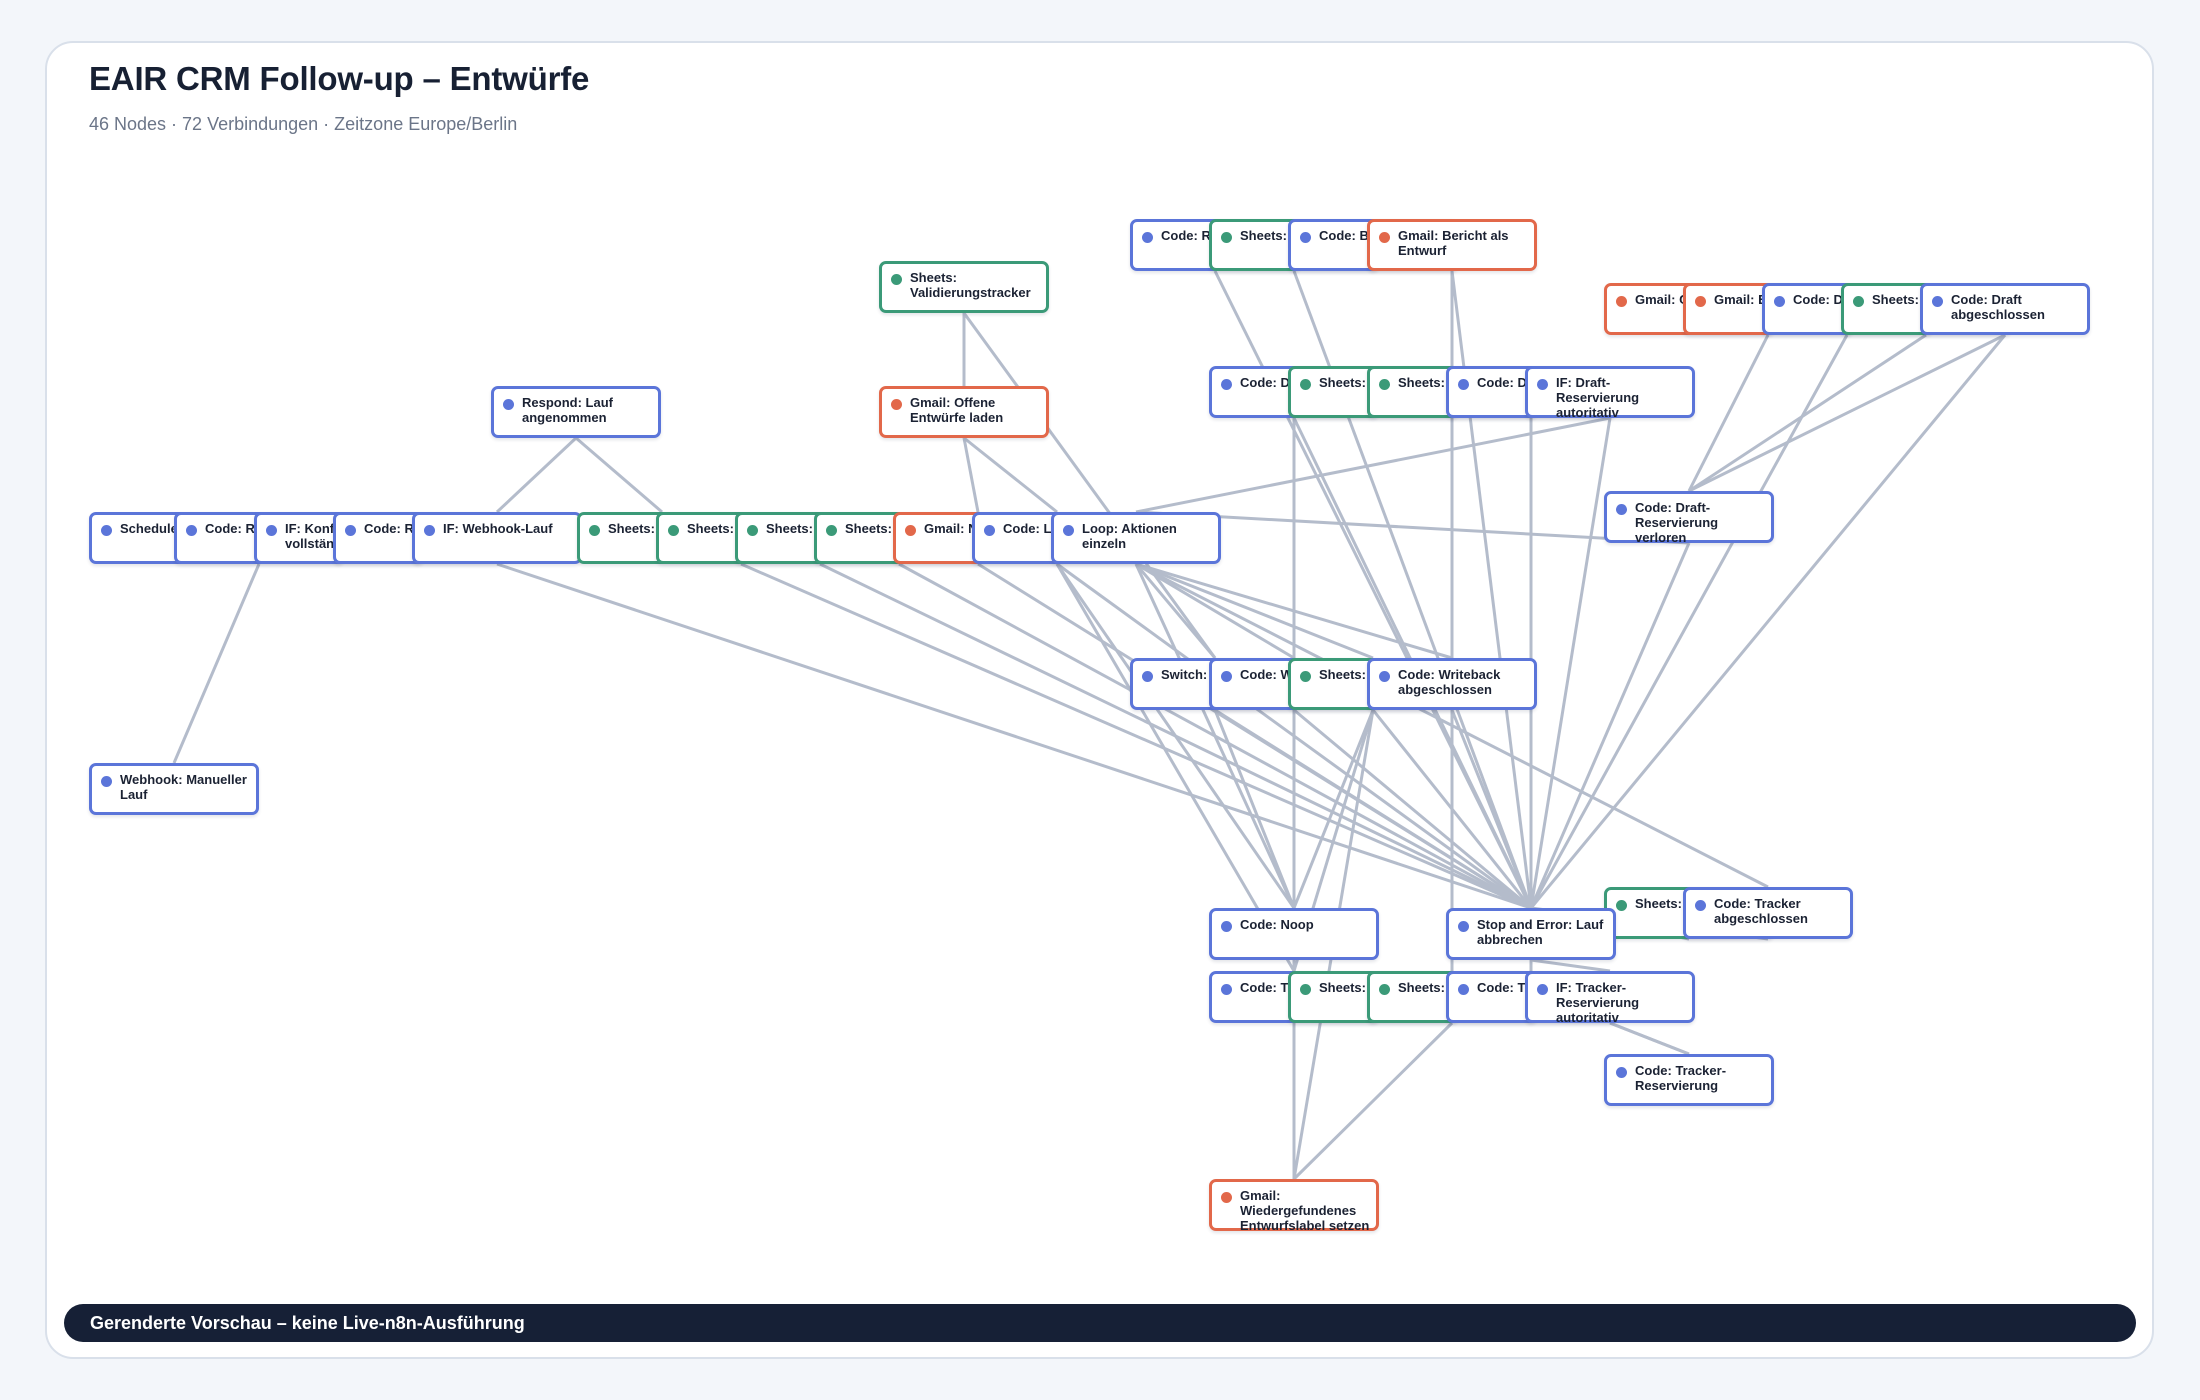  What do you see at coordinates (1215, 736) in the screenshot?
I see `edge-sheets-d-to-stop-error` at bounding box center [1215, 736].